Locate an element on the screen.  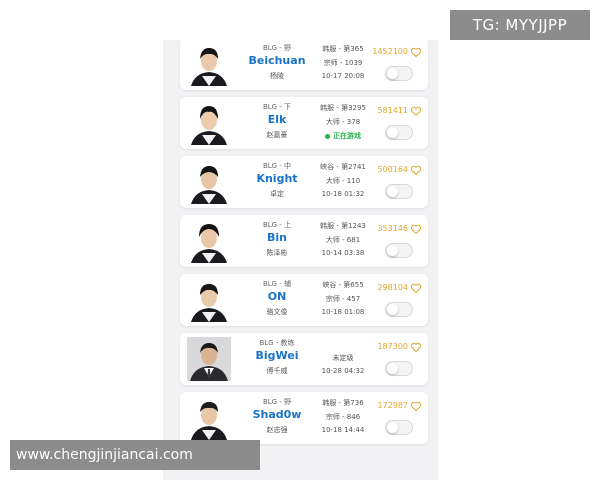
team-role: BLG - 下 is located at coordinates (277, 107).